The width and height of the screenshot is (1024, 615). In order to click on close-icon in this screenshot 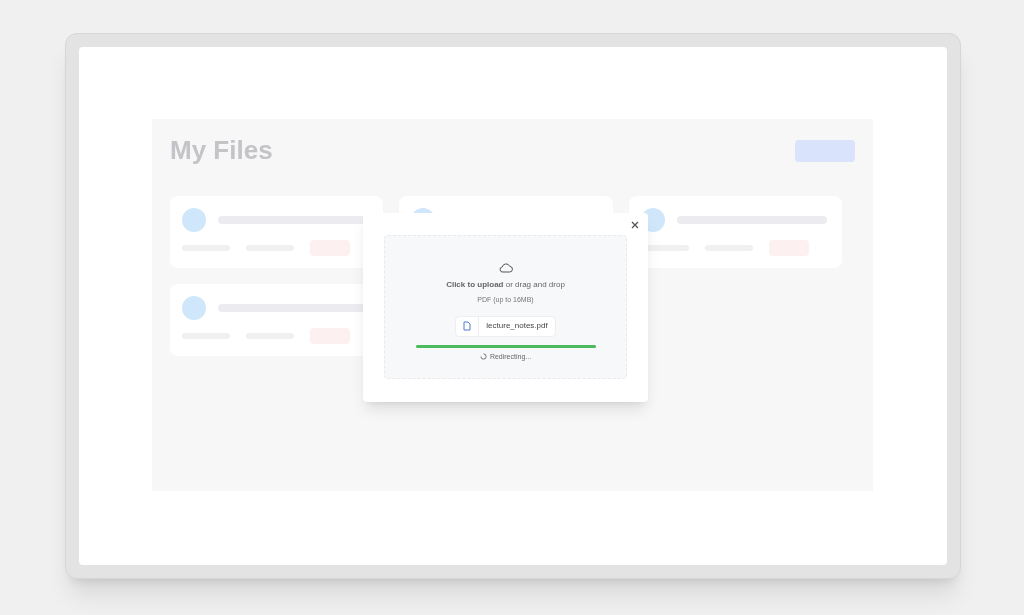, I will do `click(635, 225)`.